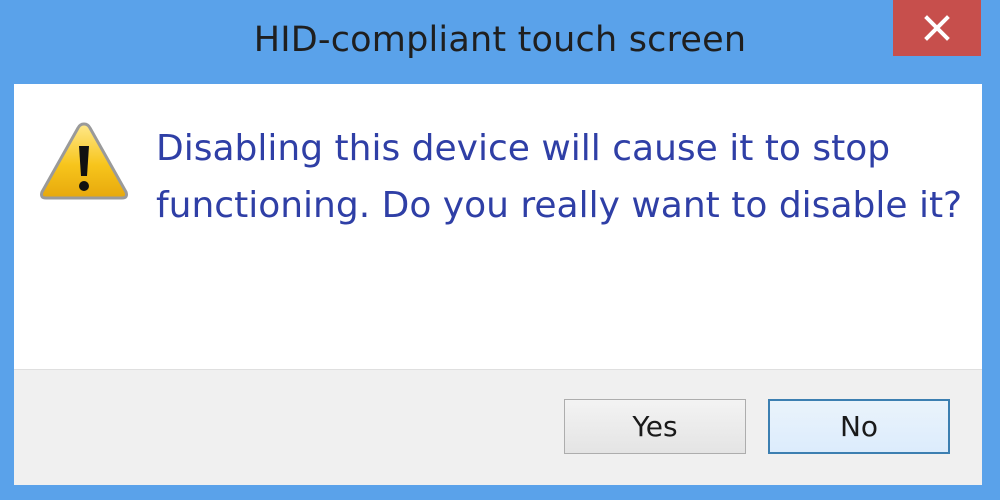 Image resolution: width=1000 pixels, height=500 pixels. Describe the element at coordinates (655, 426) in the screenshot. I see `yes-button: Yes` at that location.